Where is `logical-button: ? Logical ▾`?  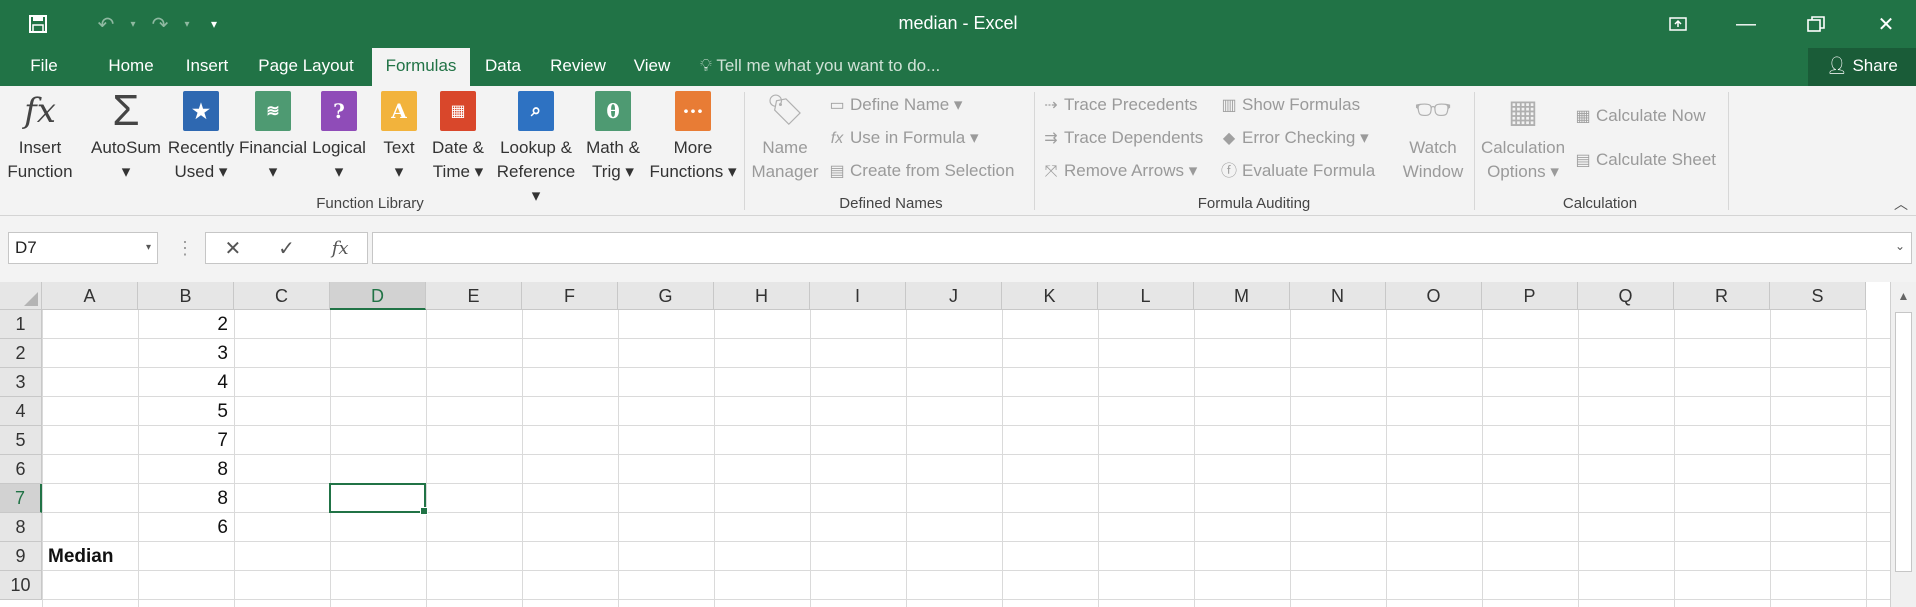
logical-button: ? Logical ▾ is located at coordinates (339, 137).